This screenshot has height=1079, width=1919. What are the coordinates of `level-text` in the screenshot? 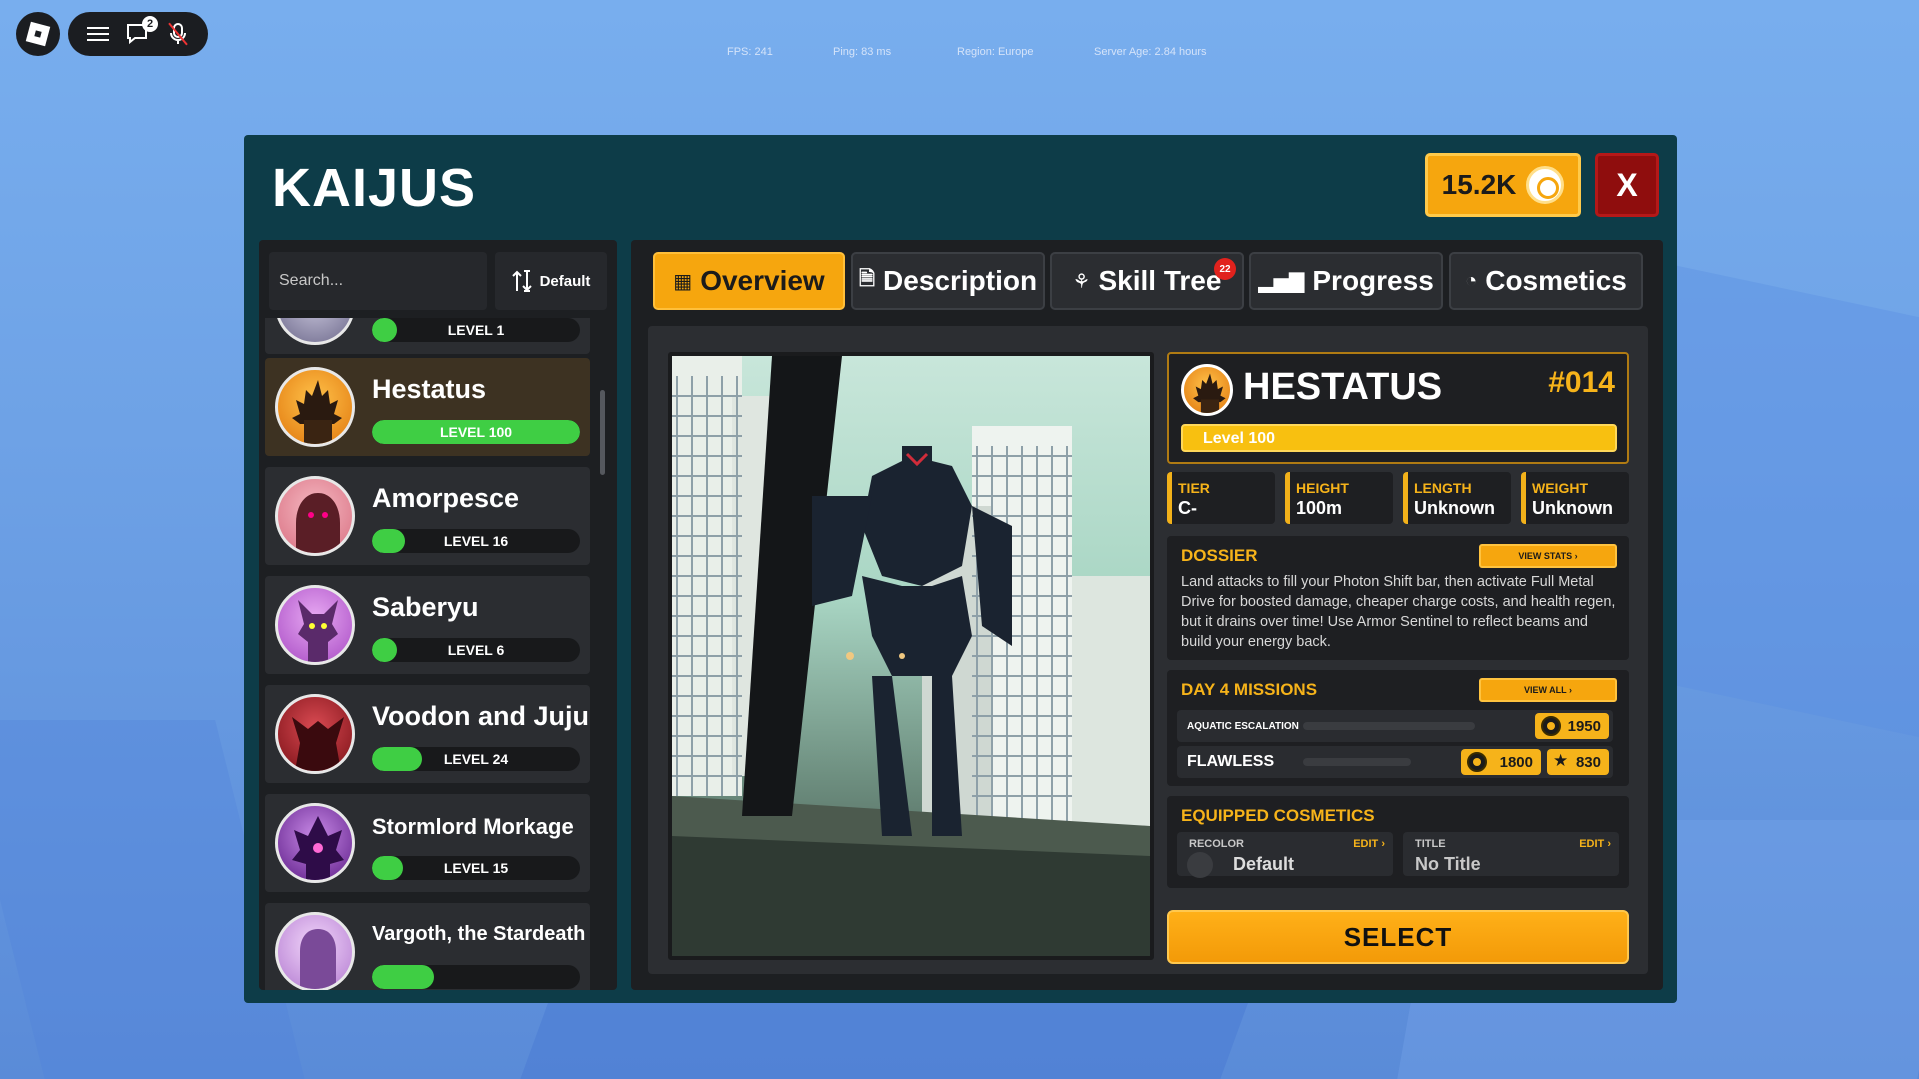 It's located at (476, 977).